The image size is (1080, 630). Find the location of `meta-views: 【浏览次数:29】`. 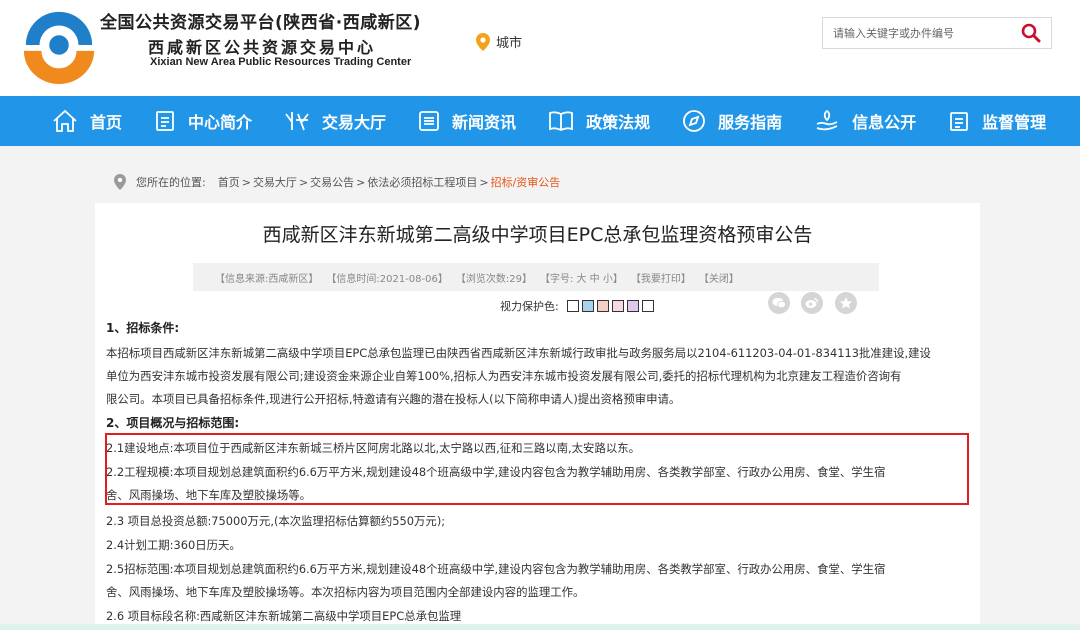

meta-views: 【浏览次数:29】 is located at coordinates (493, 279).